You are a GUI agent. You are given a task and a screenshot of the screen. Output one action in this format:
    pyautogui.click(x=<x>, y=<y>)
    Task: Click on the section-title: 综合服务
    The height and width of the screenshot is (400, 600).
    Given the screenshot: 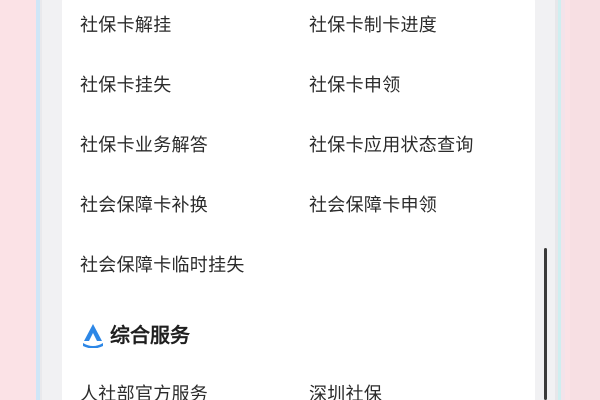 What is the action you would take?
    pyautogui.click(x=150, y=335)
    